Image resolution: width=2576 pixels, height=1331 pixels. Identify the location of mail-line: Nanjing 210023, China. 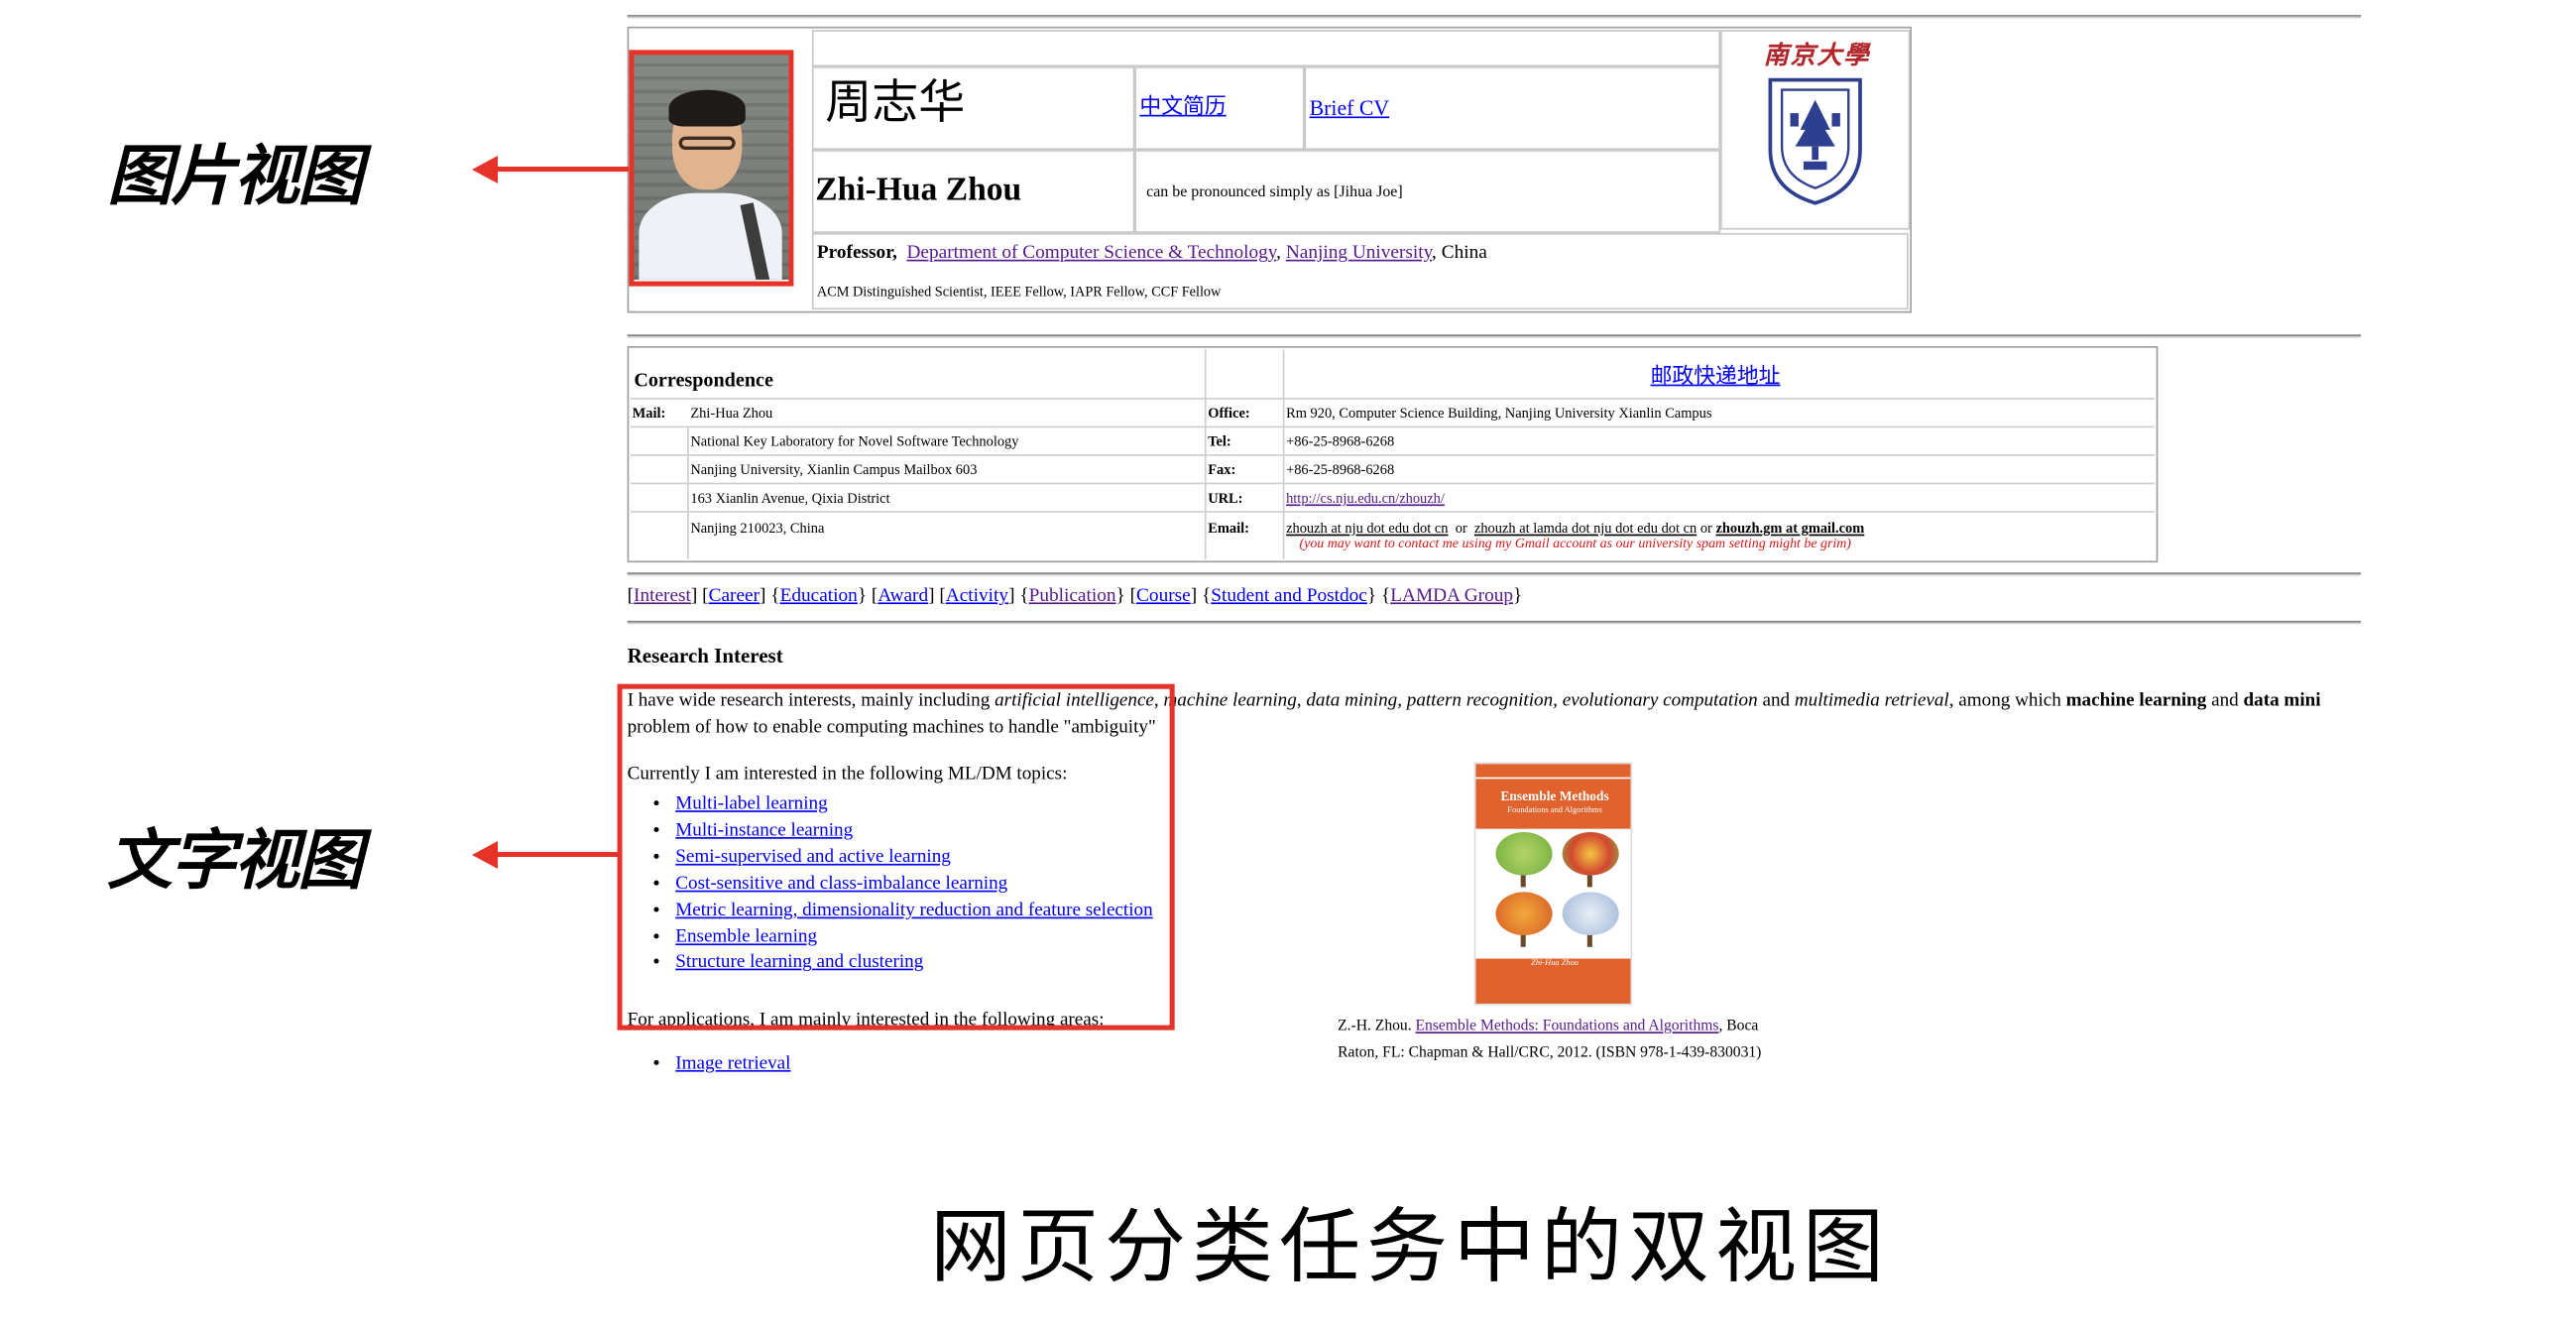
(757, 528).